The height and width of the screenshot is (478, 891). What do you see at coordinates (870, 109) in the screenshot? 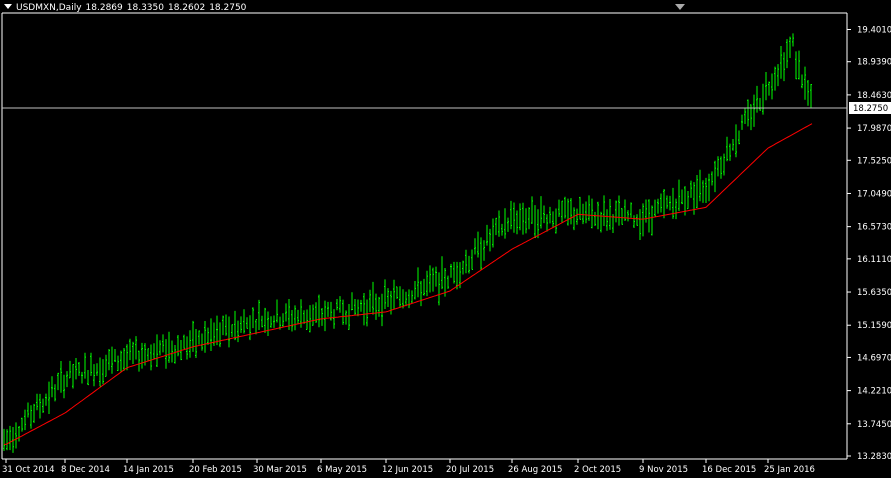
I see `current-price-label: 18.2750` at bounding box center [870, 109].